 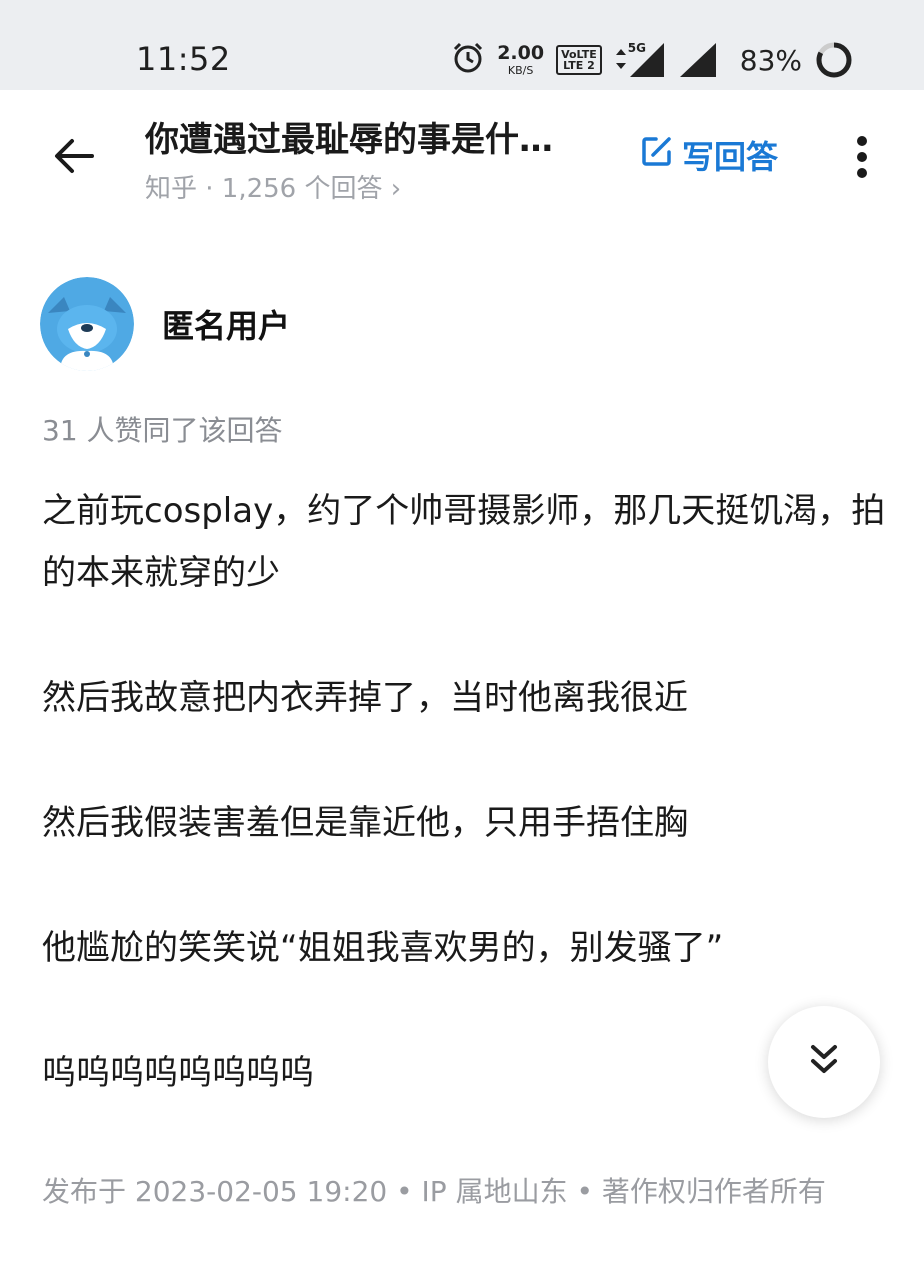 I want to click on volte-badge: VoLTE LTE 2, so click(x=579, y=60).